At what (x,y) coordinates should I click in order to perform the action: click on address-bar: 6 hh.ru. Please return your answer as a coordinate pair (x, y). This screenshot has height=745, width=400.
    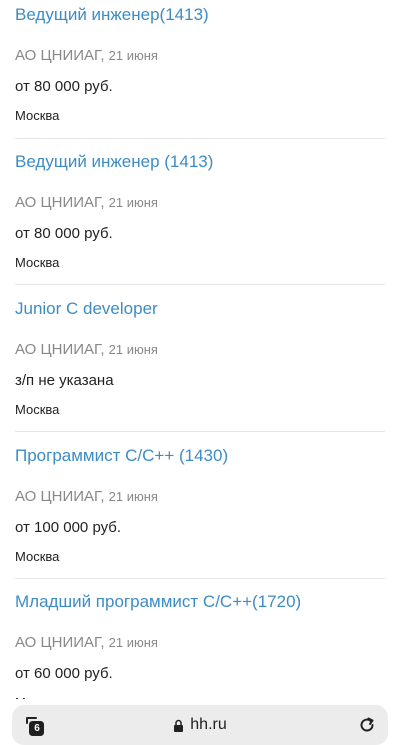
    Looking at the image, I should click on (200, 725).